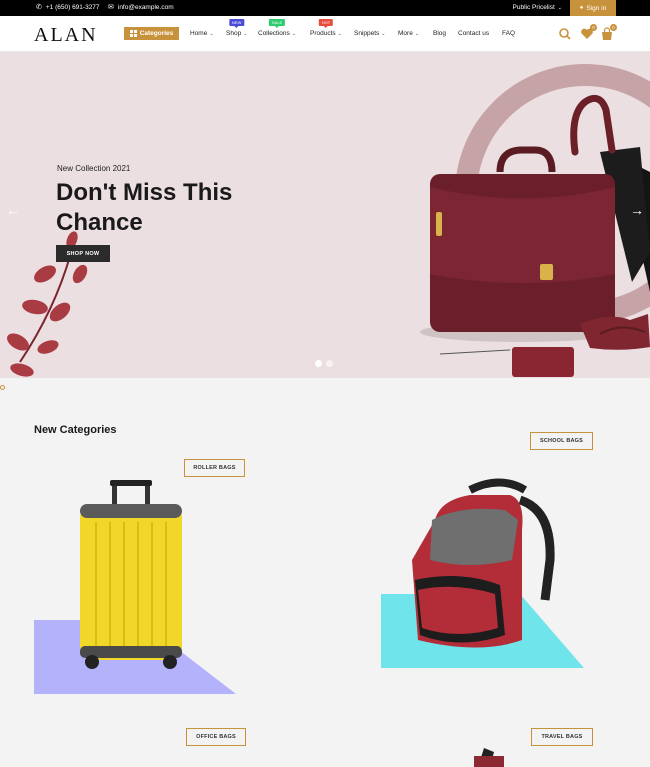 This screenshot has width=650, height=767. What do you see at coordinates (216, 737) in the screenshot?
I see `office-bags-button: OFFICE BAGS` at bounding box center [216, 737].